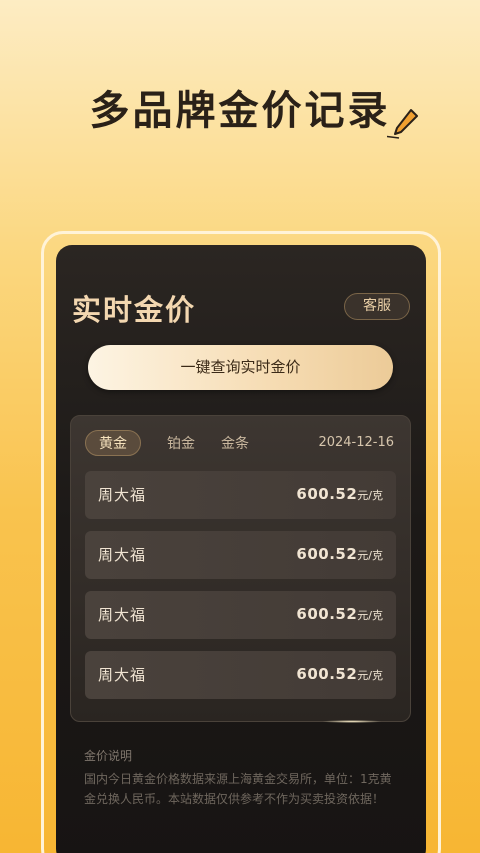 The height and width of the screenshot is (853, 480). What do you see at coordinates (134, 310) in the screenshot?
I see `screen-title: 实时金价` at bounding box center [134, 310].